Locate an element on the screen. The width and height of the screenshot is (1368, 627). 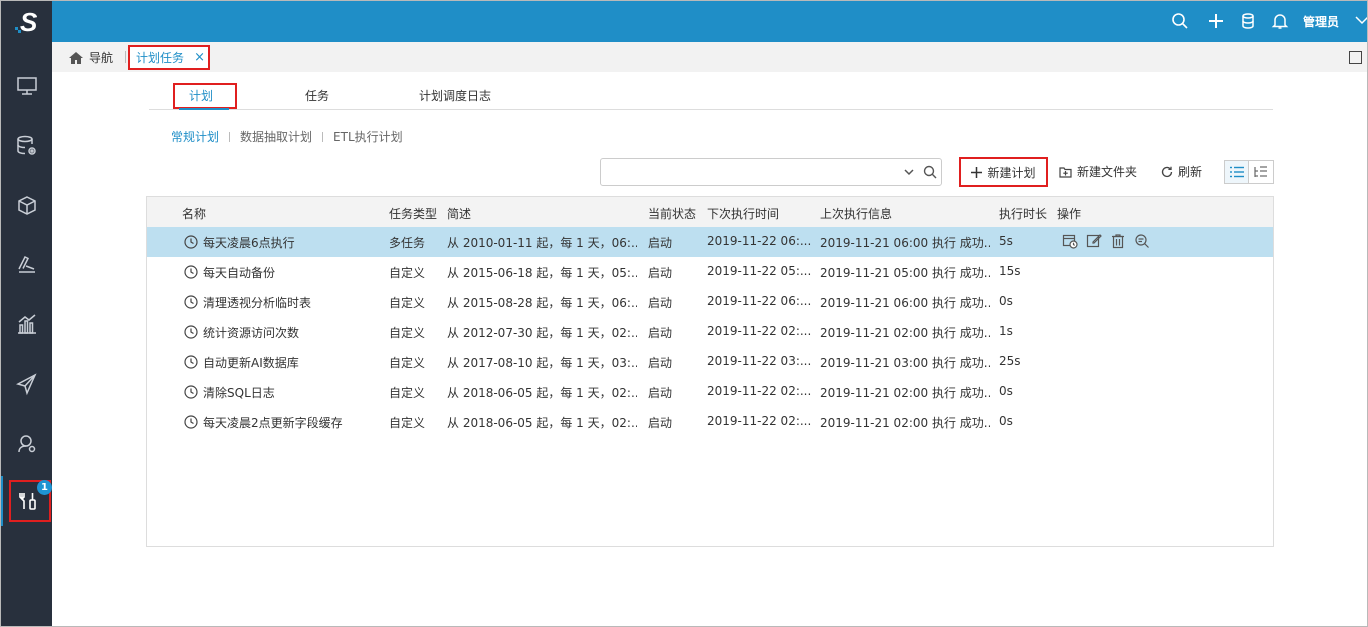
sidebar-item-monitor is located at coordinates (26, 86).